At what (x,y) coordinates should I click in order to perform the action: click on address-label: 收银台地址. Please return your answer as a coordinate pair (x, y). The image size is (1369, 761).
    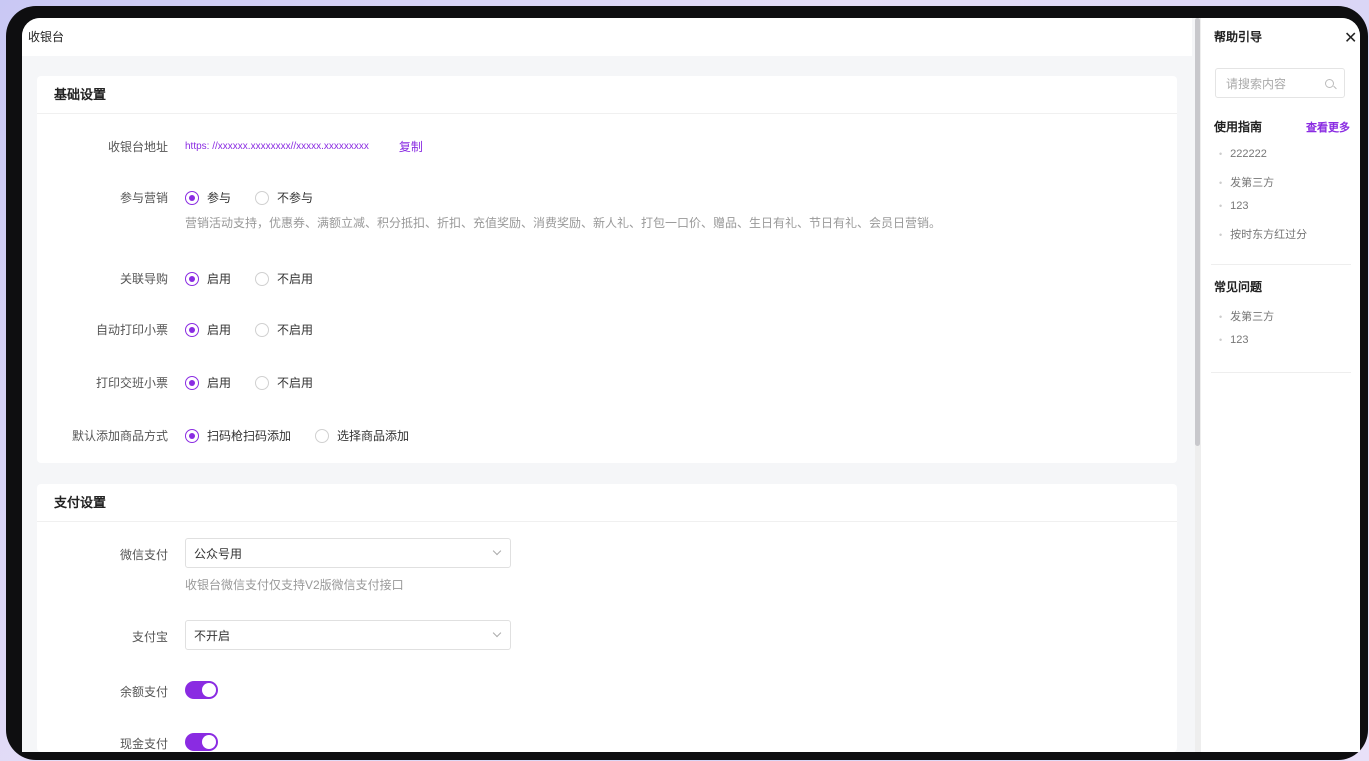
    Looking at the image, I should click on (137, 147).